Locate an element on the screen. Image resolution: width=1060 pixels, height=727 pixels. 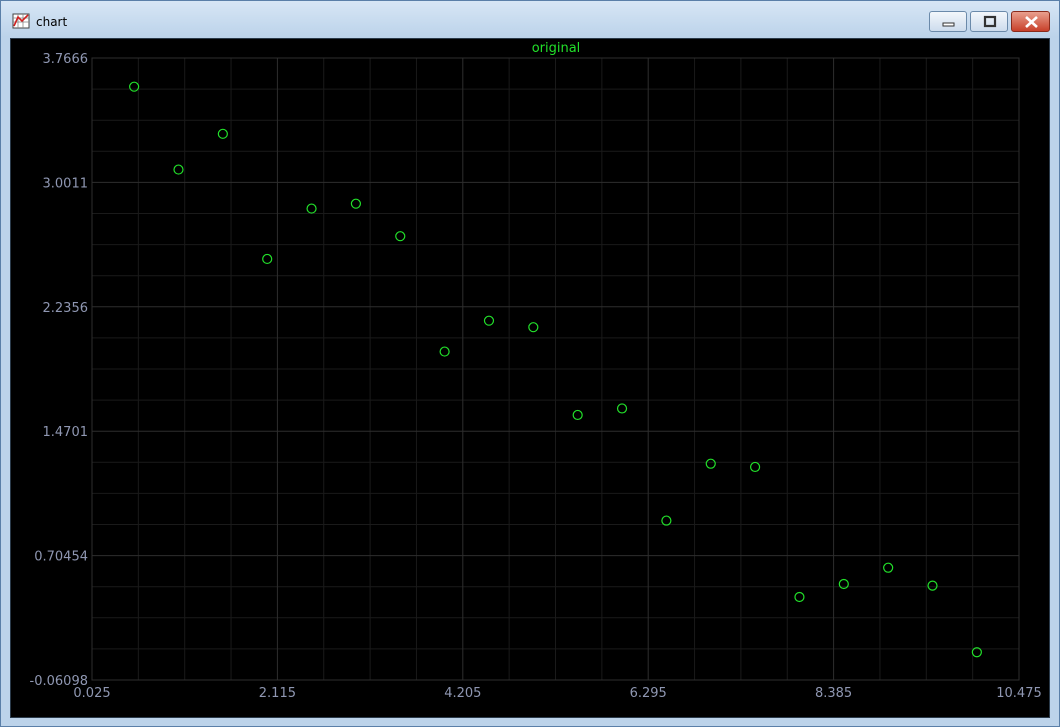
maximize-icon is located at coordinates (990, 21).